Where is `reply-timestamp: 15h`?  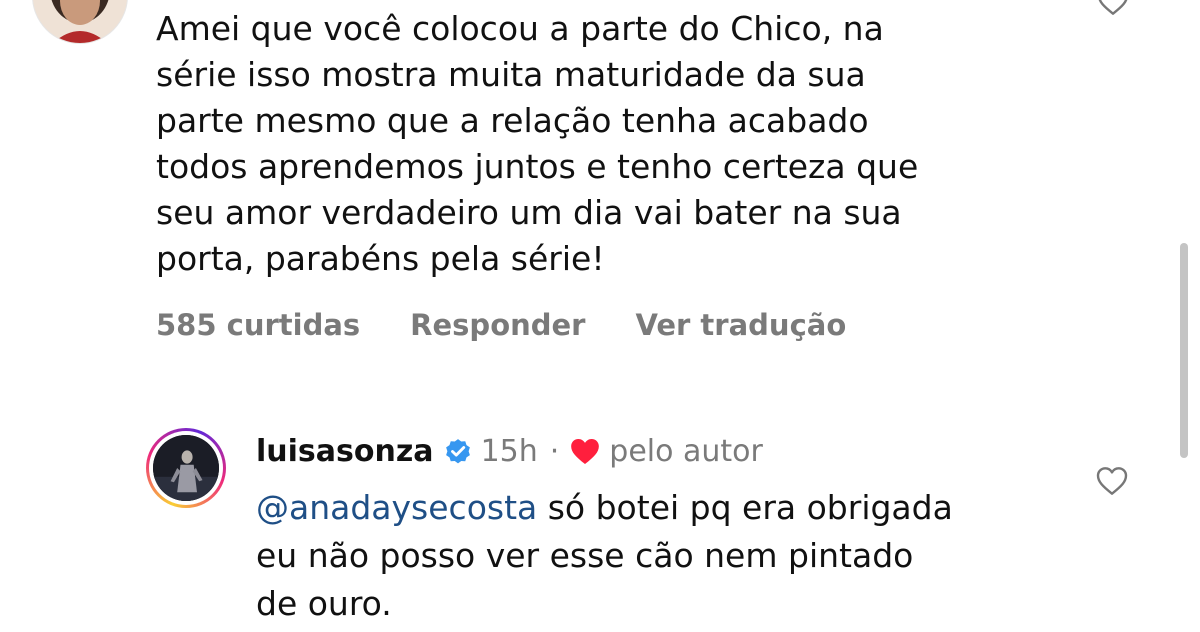 reply-timestamp: 15h is located at coordinates (509, 451).